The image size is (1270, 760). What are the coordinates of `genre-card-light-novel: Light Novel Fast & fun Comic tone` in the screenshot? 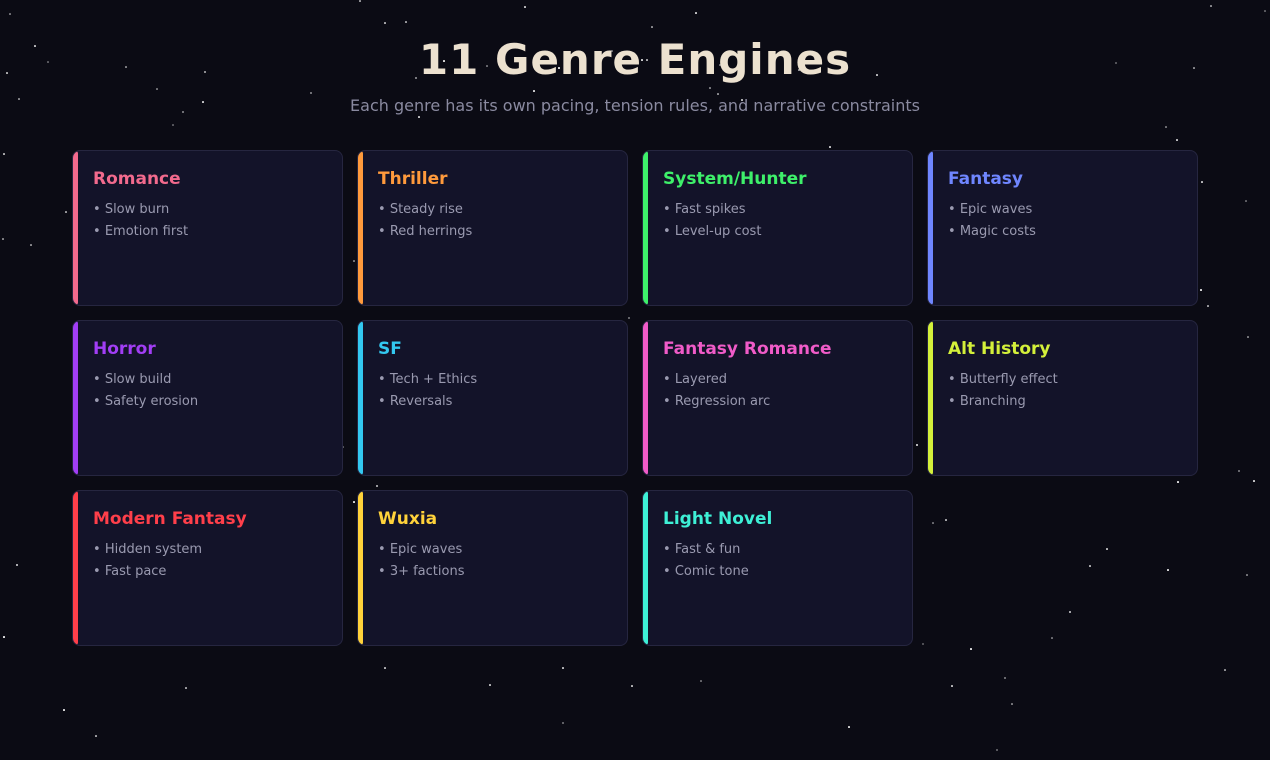 It's located at (777, 568).